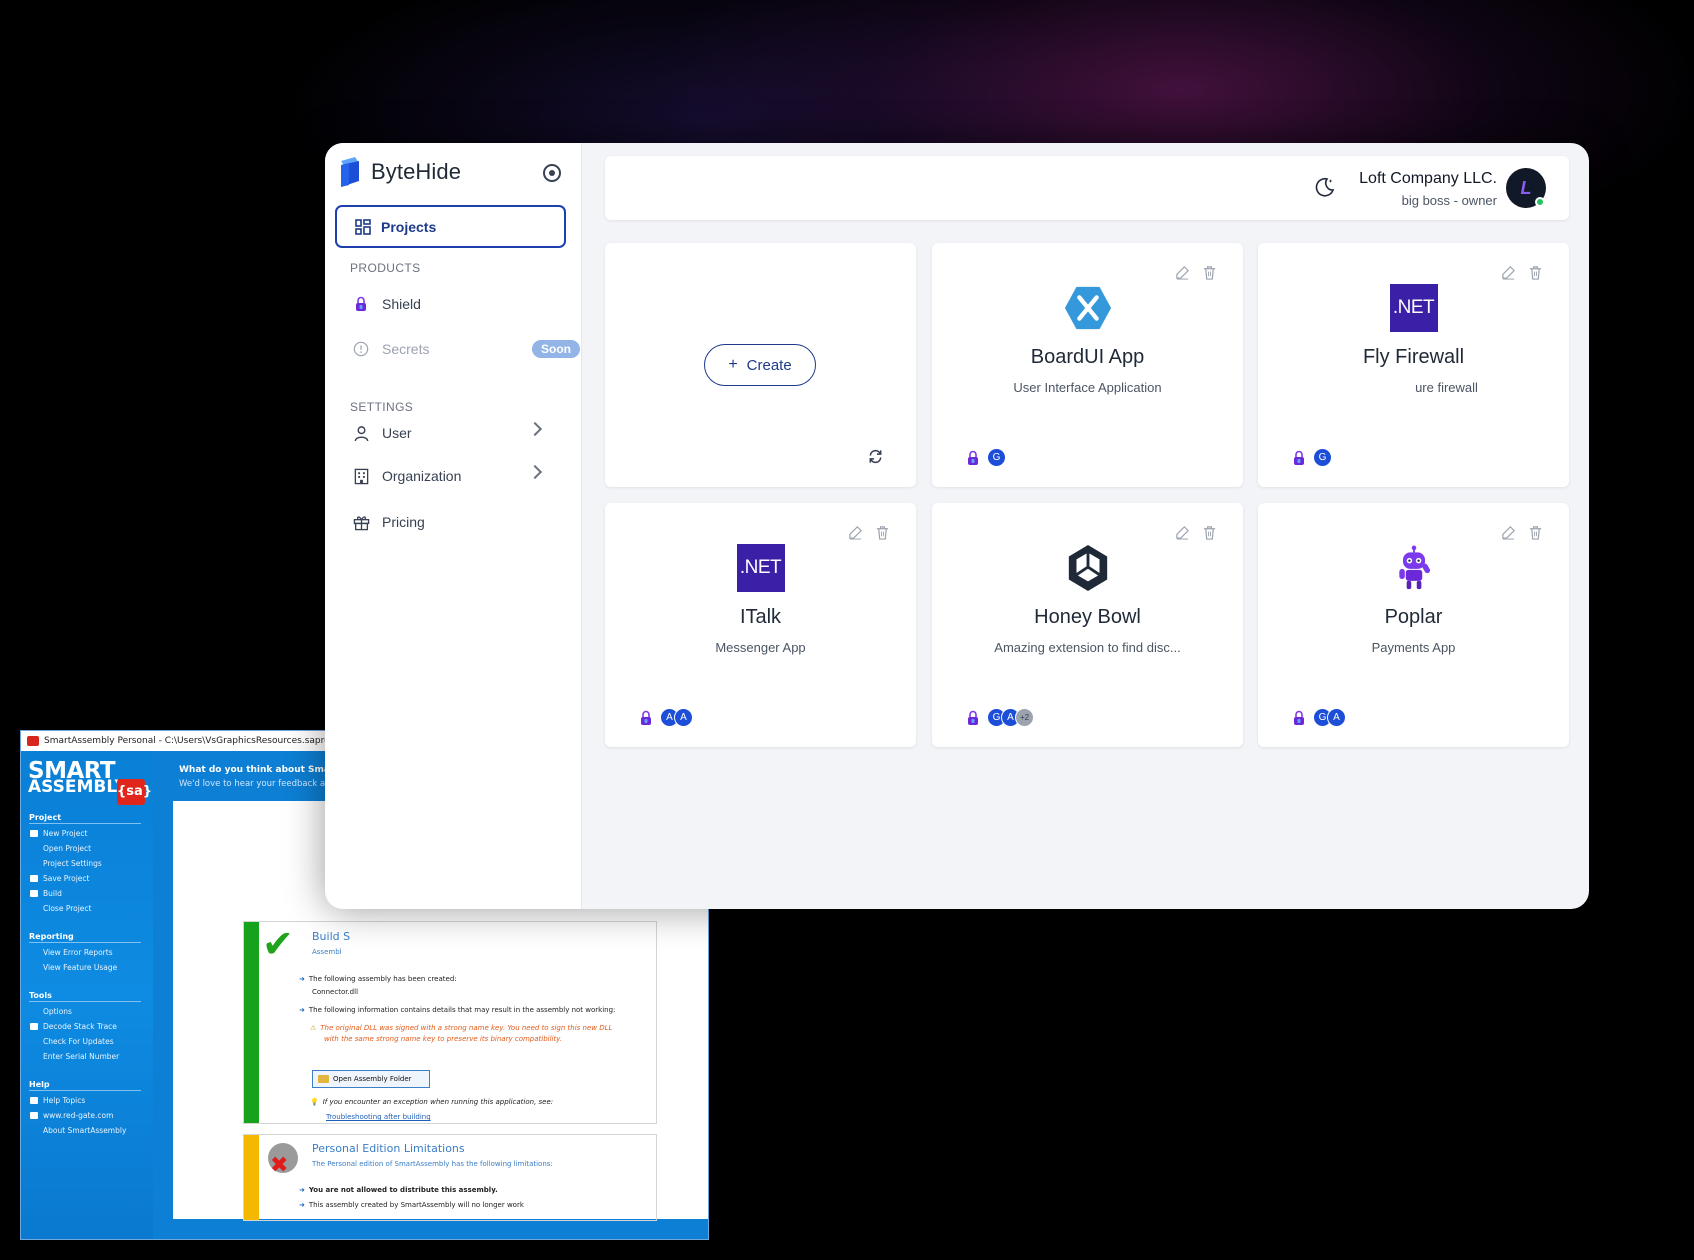 The height and width of the screenshot is (1260, 1694). What do you see at coordinates (875, 456) in the screenshot?
I see `refresh-icon` at bounding box center [875, 456].